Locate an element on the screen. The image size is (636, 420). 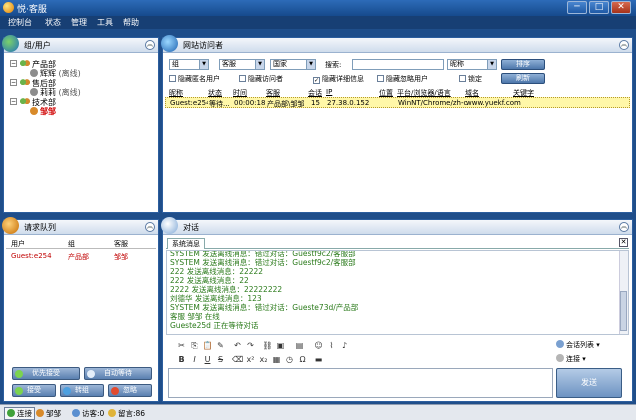
copy-icon: ⎘ is located at coordinates (194, 345).